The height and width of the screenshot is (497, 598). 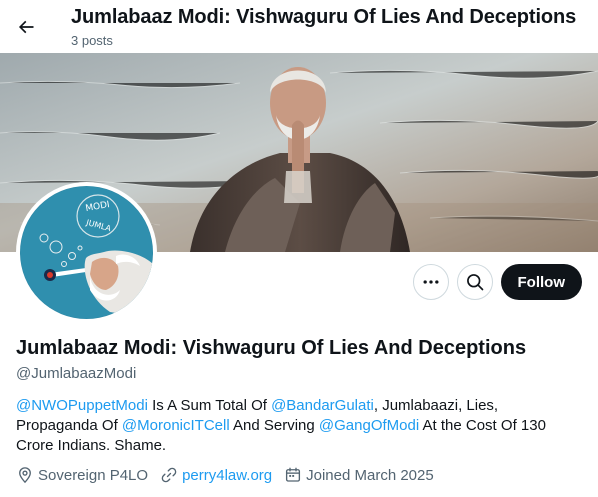 I want to click on profile-joined-text: Joined March 2025, so click(x=370, y=475).